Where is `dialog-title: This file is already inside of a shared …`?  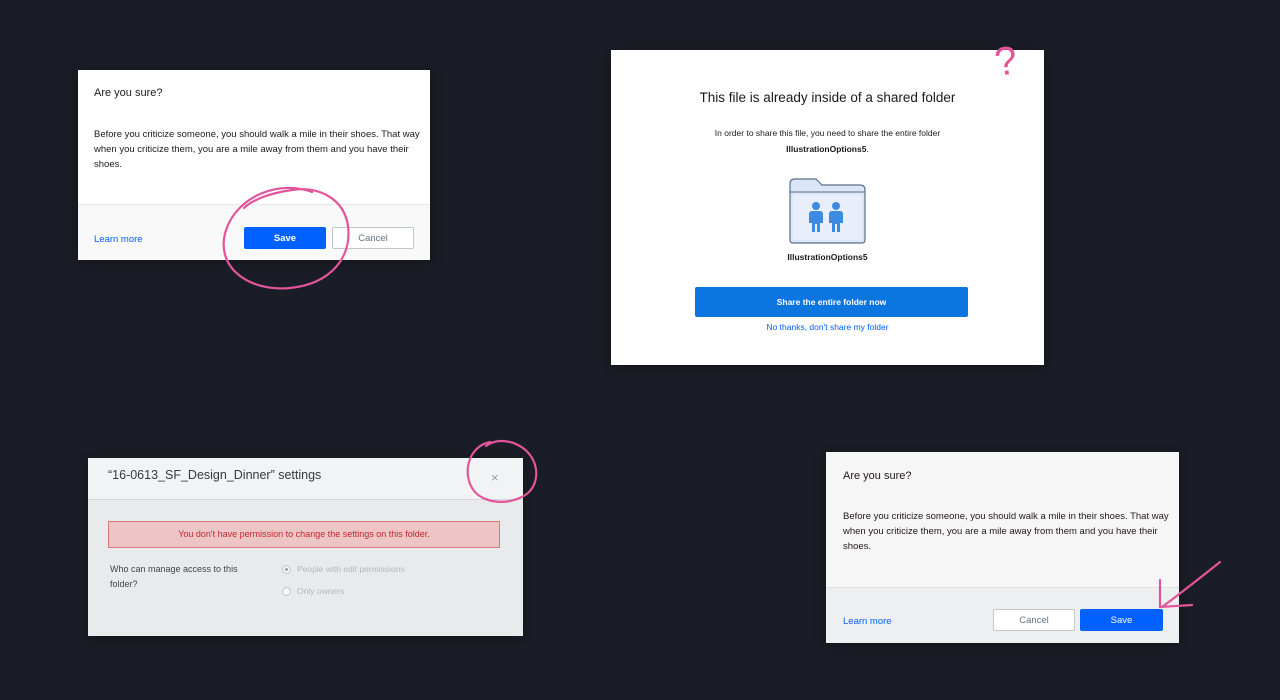 dialog-title: This file is already inside of a shared … is located at coordinates (827, 97).